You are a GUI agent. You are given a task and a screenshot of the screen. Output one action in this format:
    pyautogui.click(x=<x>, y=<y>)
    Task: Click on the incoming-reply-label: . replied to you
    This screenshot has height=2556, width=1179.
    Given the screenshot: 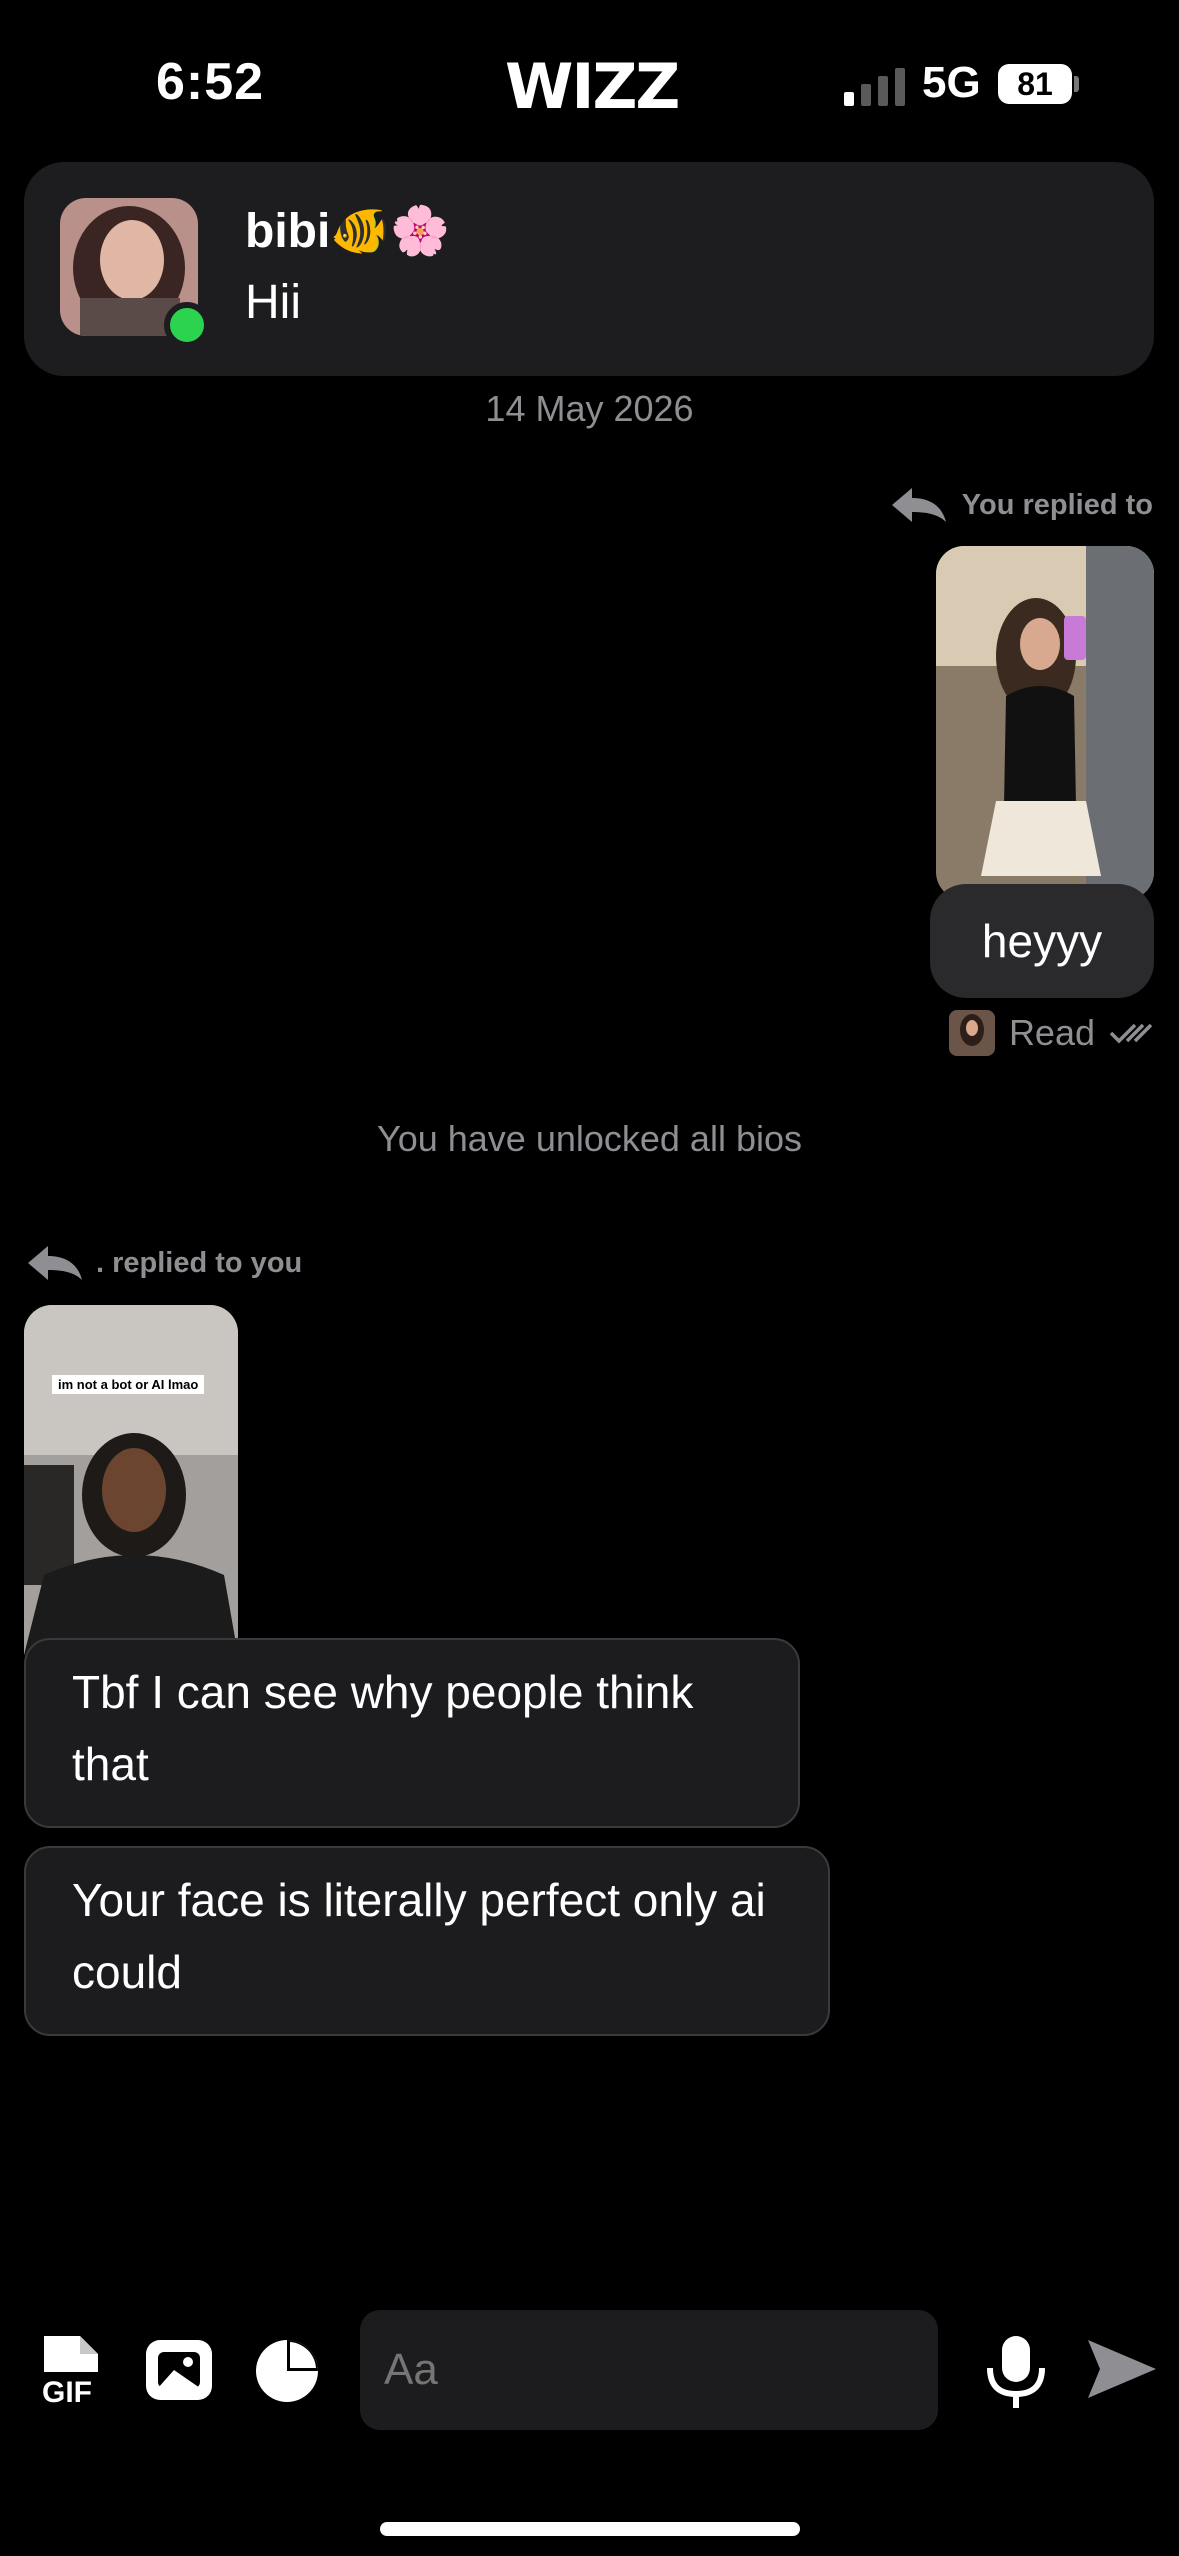 What is the action you would take?
    pyautogui.click(x=164, y=1263)
    